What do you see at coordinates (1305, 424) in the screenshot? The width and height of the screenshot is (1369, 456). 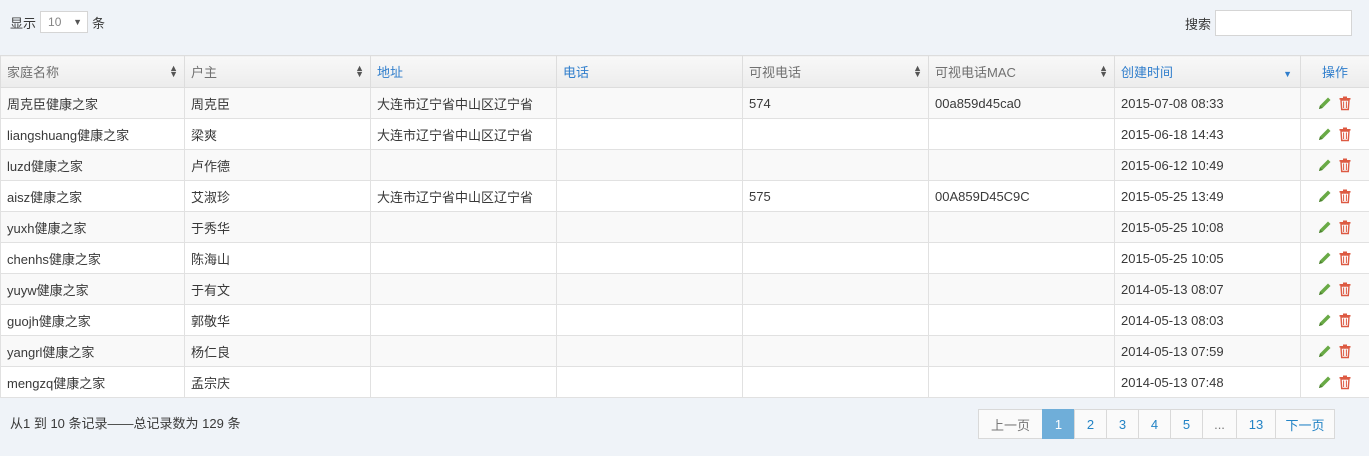 I see `next-page-button: 下一页` at bounding box center [1305, 424].